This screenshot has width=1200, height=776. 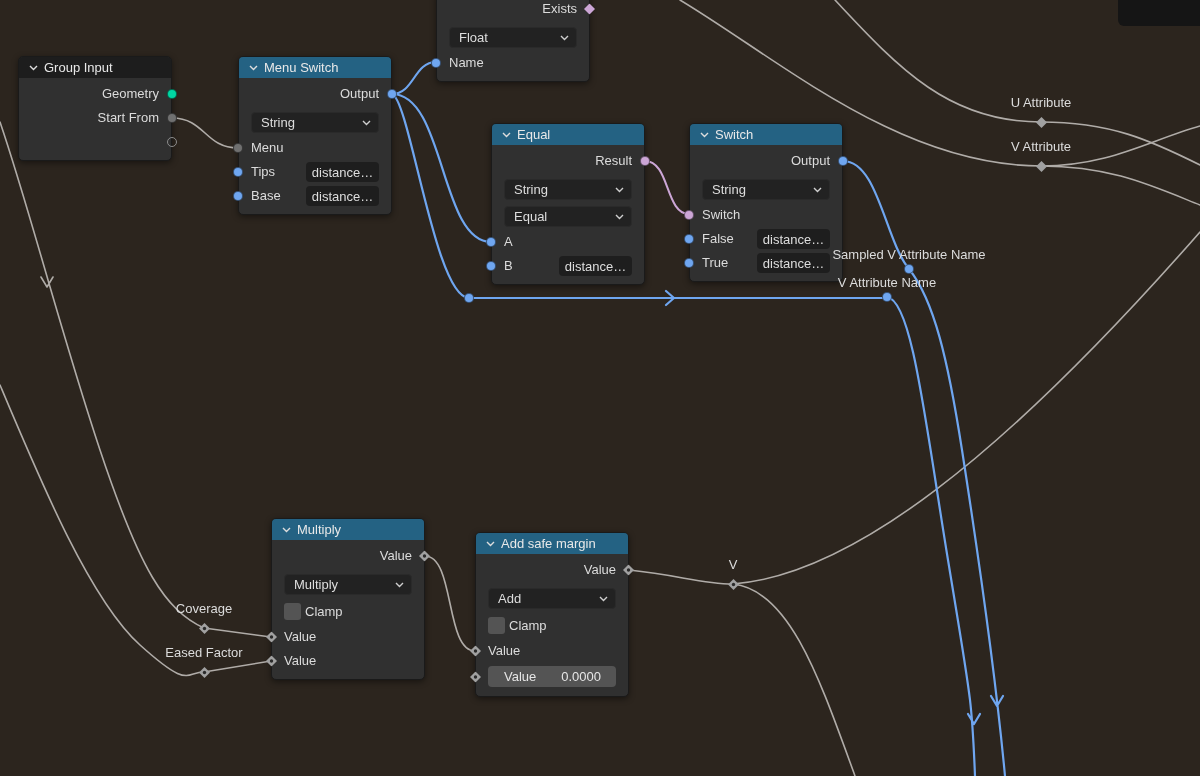 I want to click on node-title: Multiply, so click(x=319, y=529).